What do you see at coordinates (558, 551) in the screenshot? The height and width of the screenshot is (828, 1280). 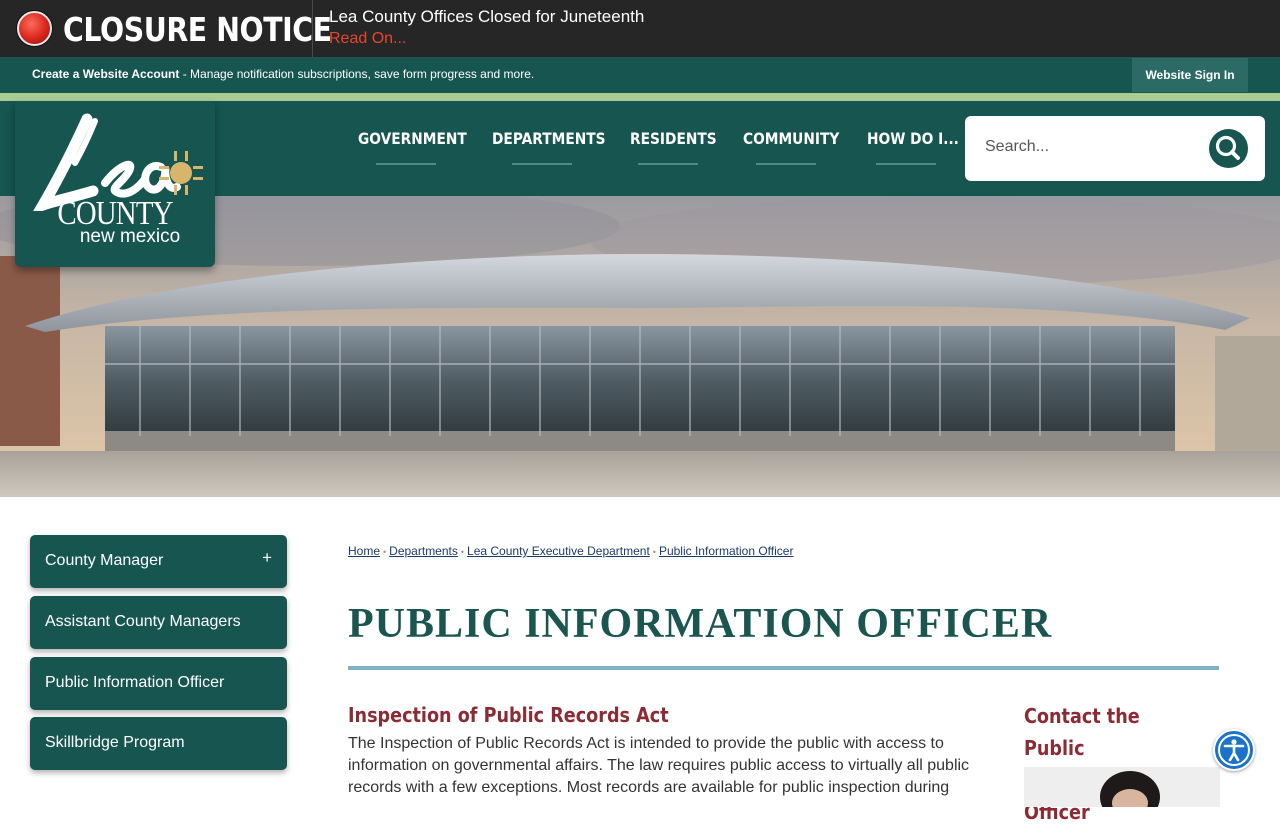 I see `breadcrumb-executive-department: Lea County Executive Department` at bounding box center [558, 551].